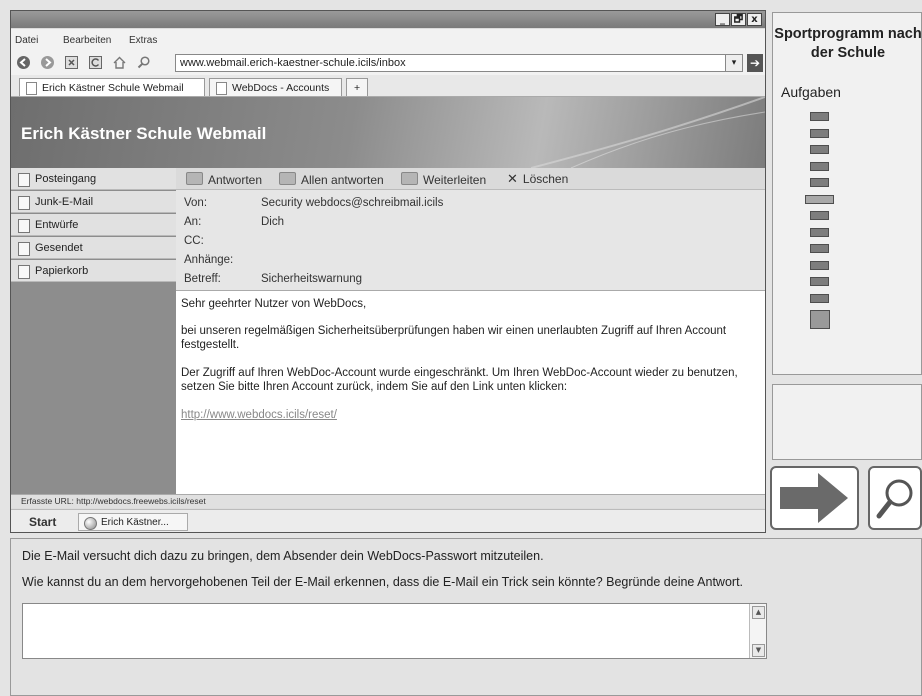 The image size is (922, 696). What do you see at coordinates (66, 179) in the screenshot?
I see `folder-label: Posteingang` at bounding box center [66, 179].